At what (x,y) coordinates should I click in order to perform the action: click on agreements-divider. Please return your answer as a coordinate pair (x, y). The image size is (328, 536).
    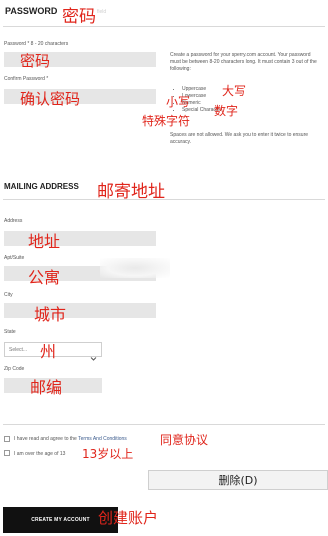
    Looking at the image, I should click on (164, 424).